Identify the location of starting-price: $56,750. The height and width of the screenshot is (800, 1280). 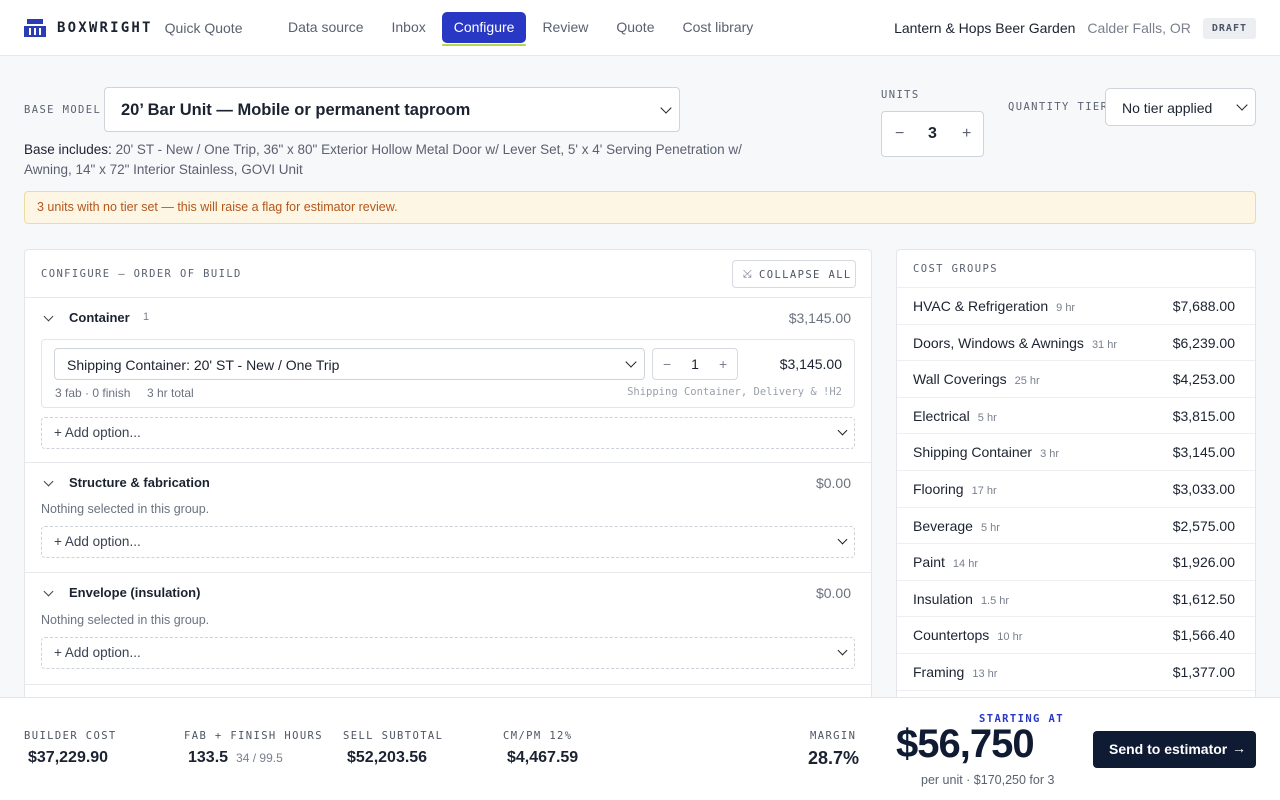
(965, 744).